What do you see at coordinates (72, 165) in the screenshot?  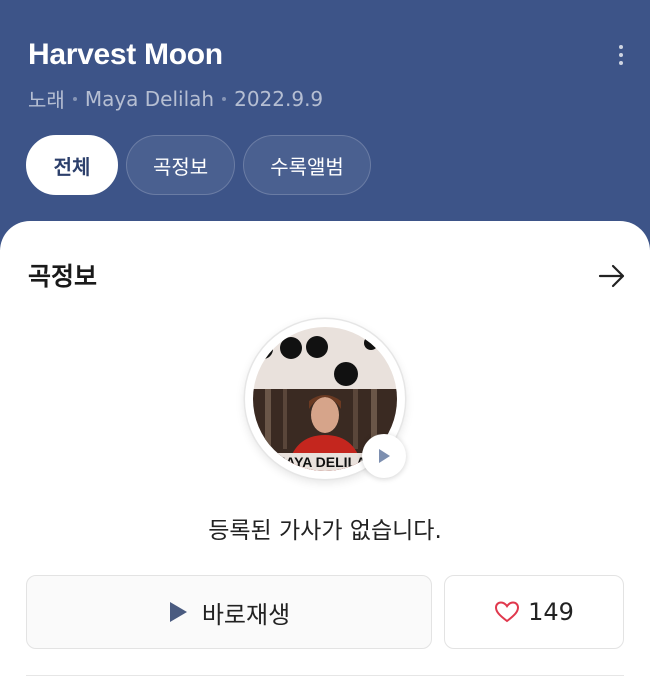 I see `tab-all: 전체` at bounding box center [72, 165].